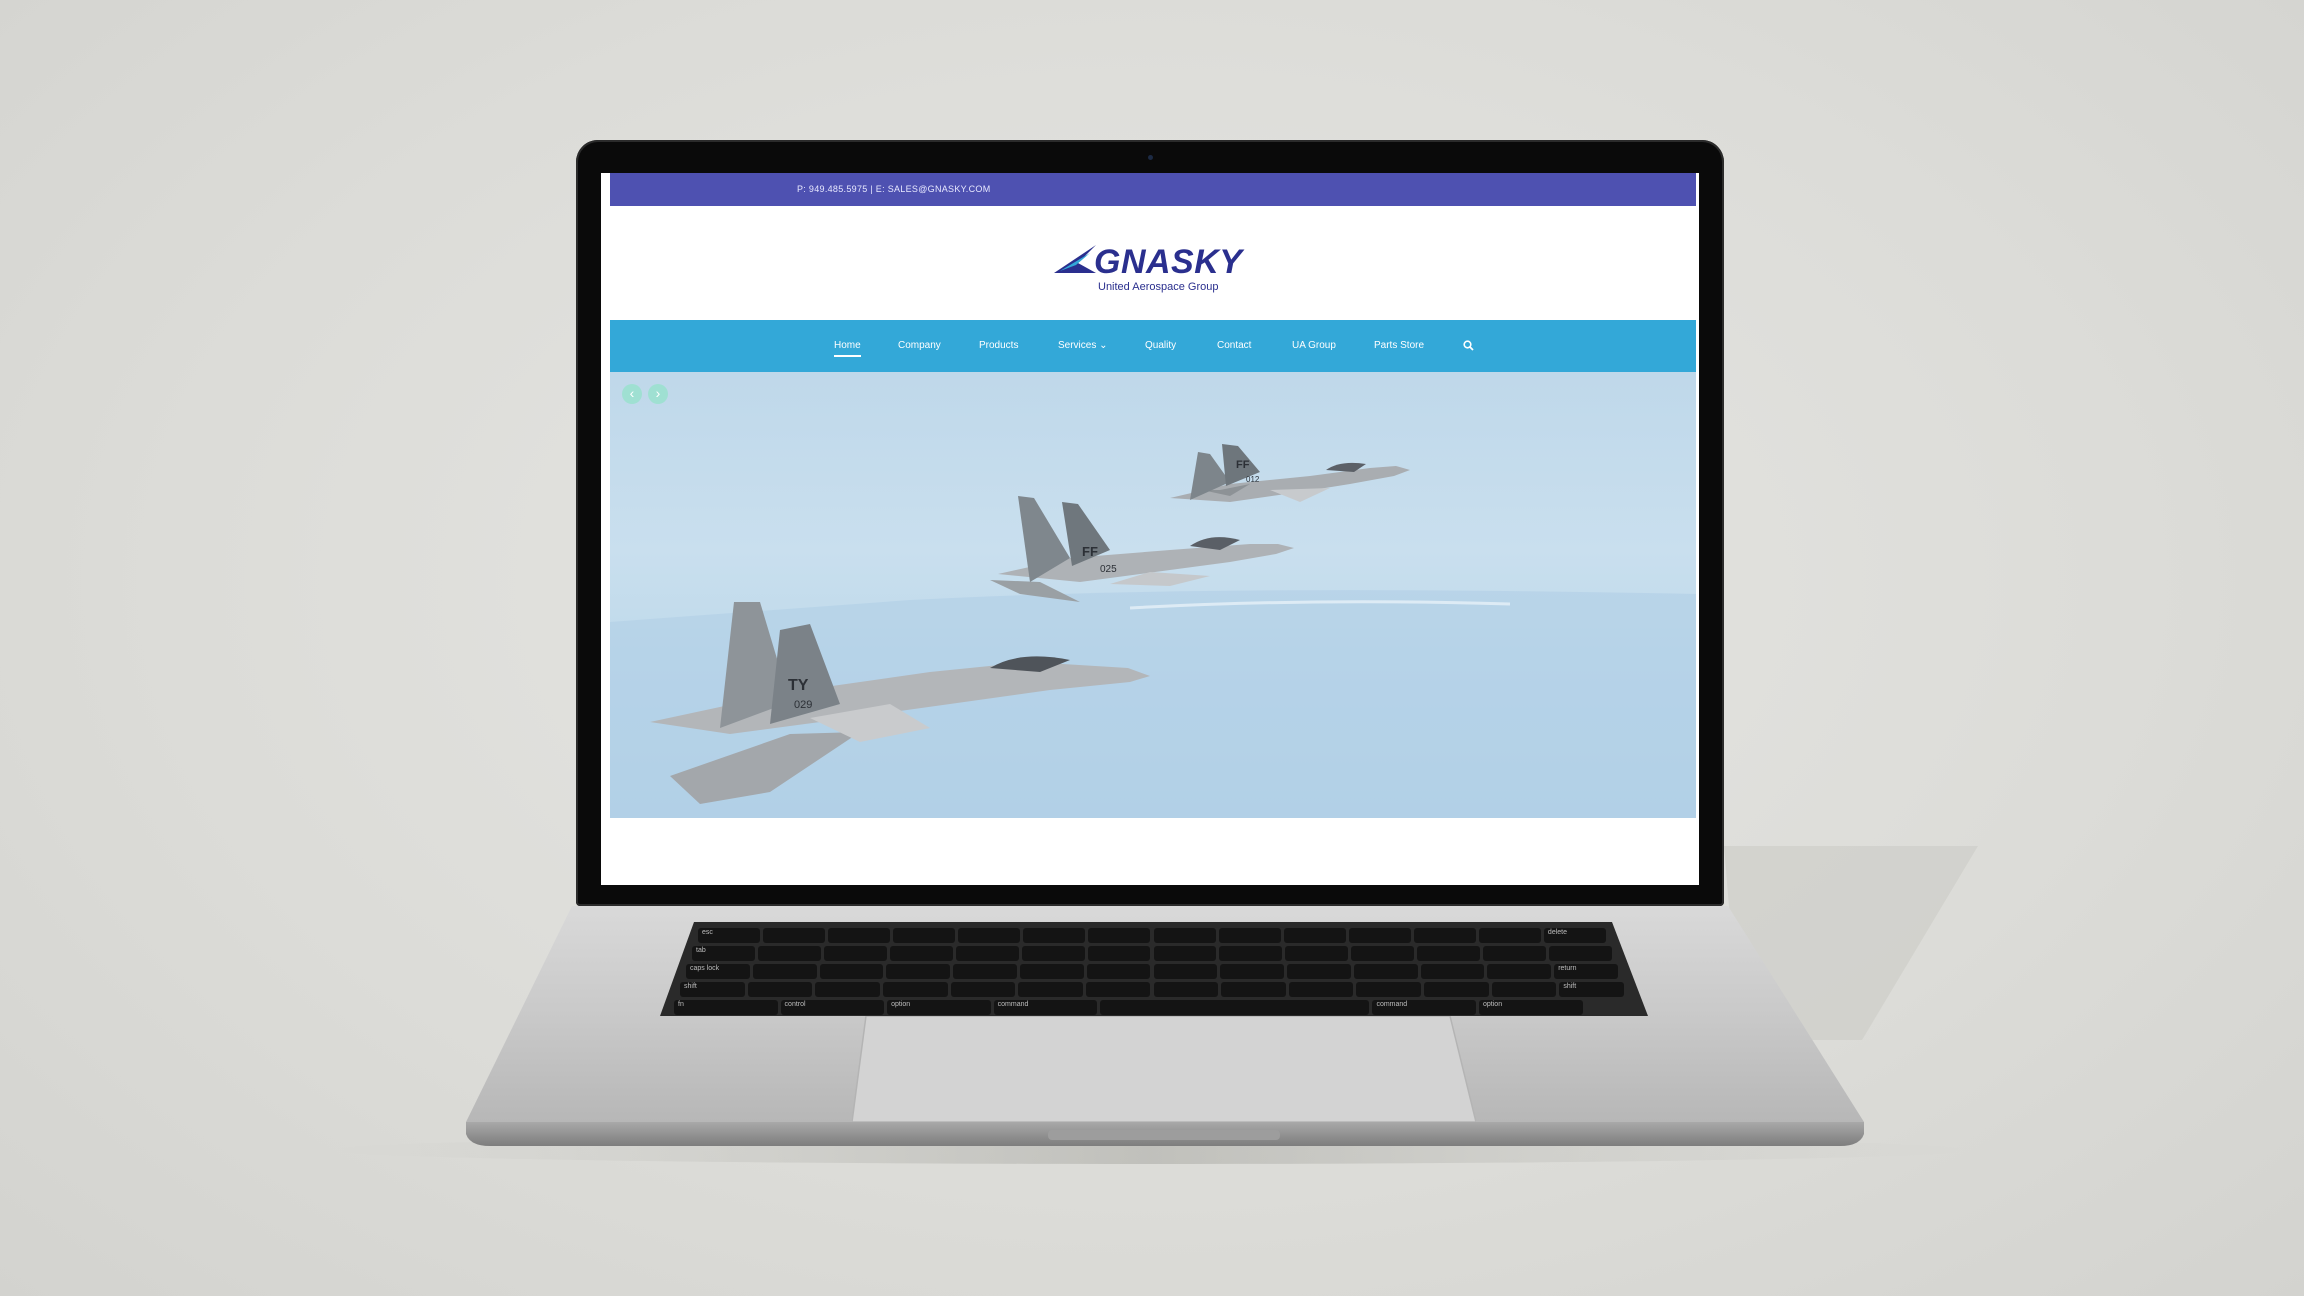 This screenshot has height=1296, width=2304. I want to click on nav-item-ua-group: UA Group, so click(1314, 345).